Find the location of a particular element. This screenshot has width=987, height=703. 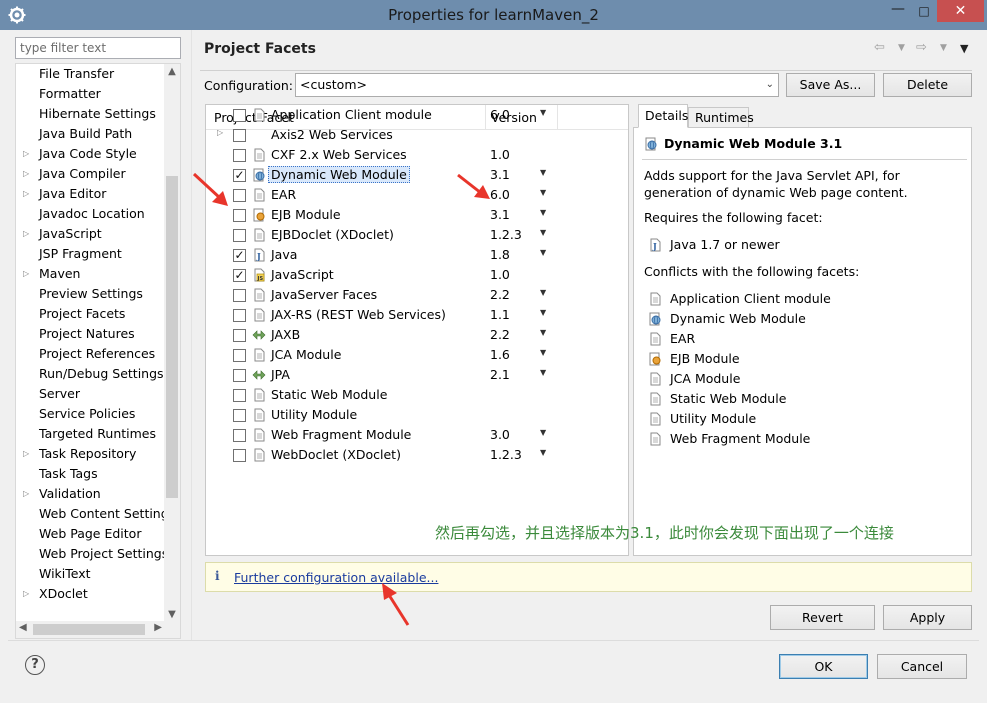

back-arrow-icon: ⇦ is located at coordinates (879, 47).